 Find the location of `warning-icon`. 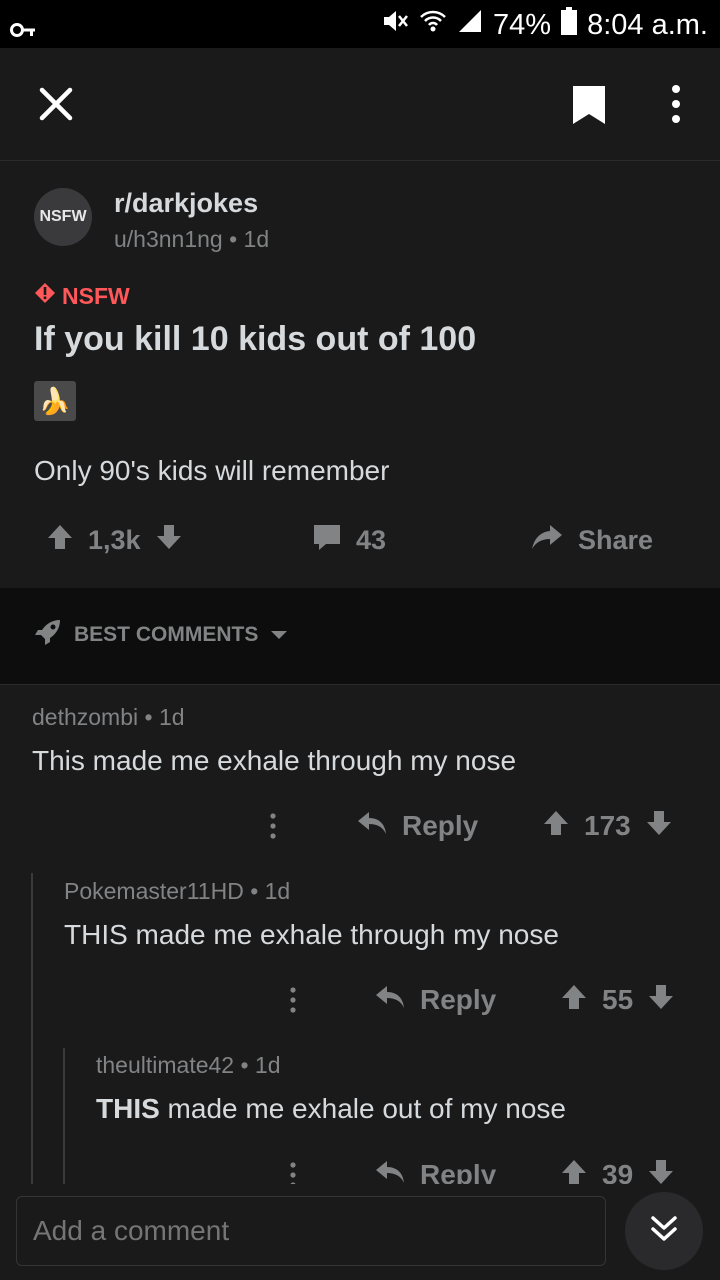

warning-icon is located at coordinates (45, 296).